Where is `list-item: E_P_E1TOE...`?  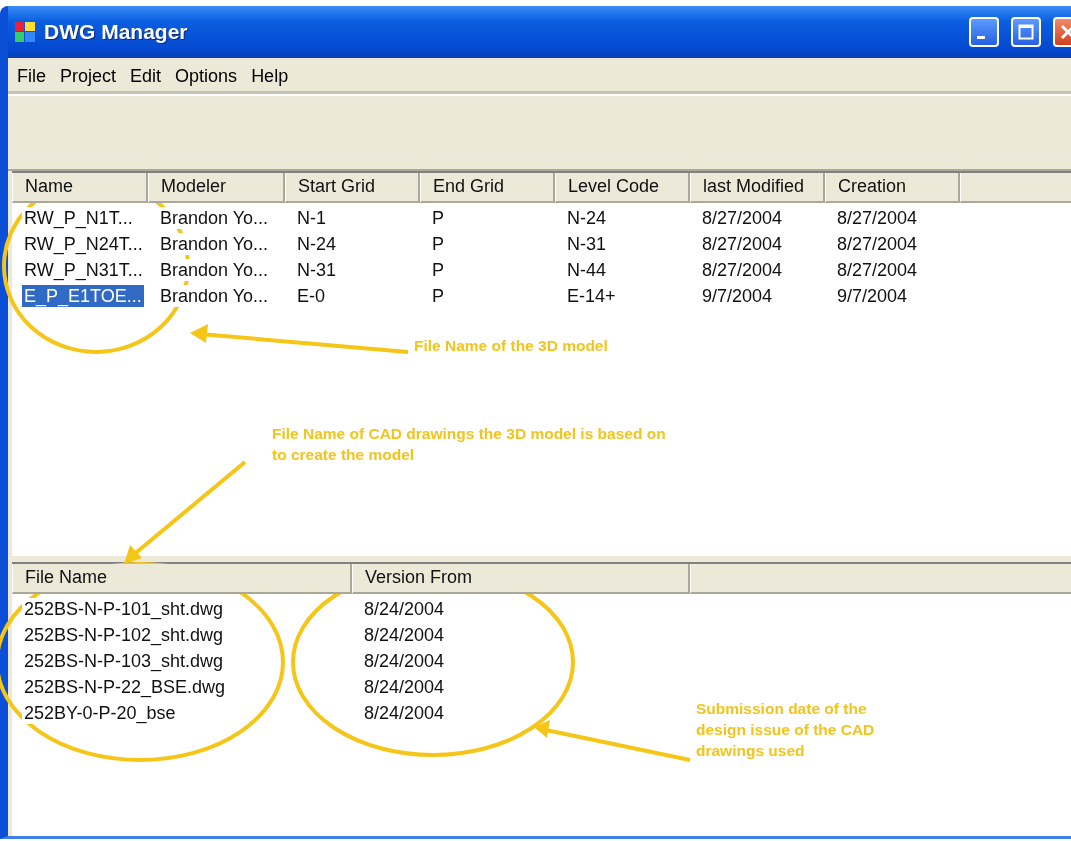 list-item: E_P_E1TOE... is located at coordinates (83, 295).